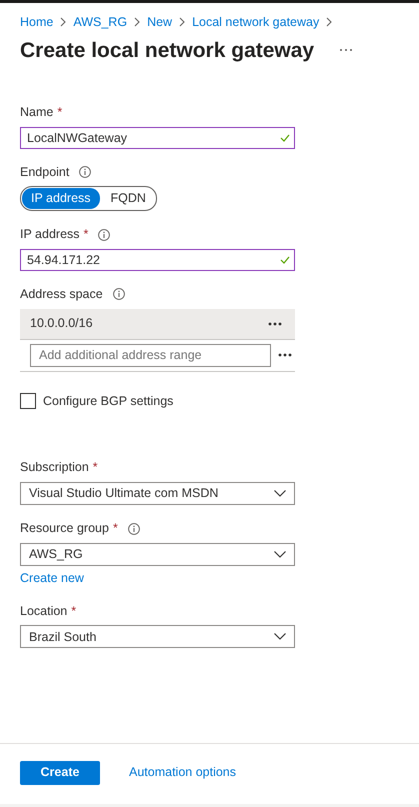 This screenshot has width=419, height=807. What do you see at coordinates (44, 611) in the screenshot?
I see `field-label: Location` at bounding box center [44, 611].